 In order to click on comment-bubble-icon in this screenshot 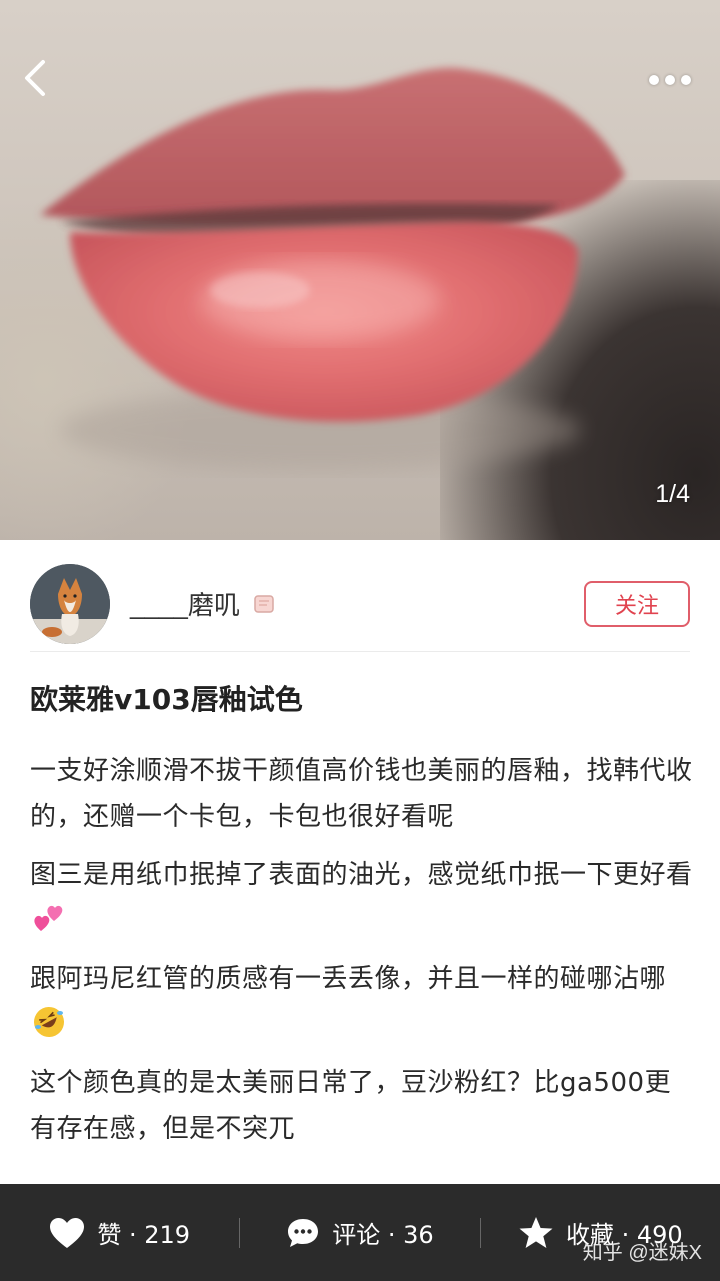, I will do `click(303, 1232)`.